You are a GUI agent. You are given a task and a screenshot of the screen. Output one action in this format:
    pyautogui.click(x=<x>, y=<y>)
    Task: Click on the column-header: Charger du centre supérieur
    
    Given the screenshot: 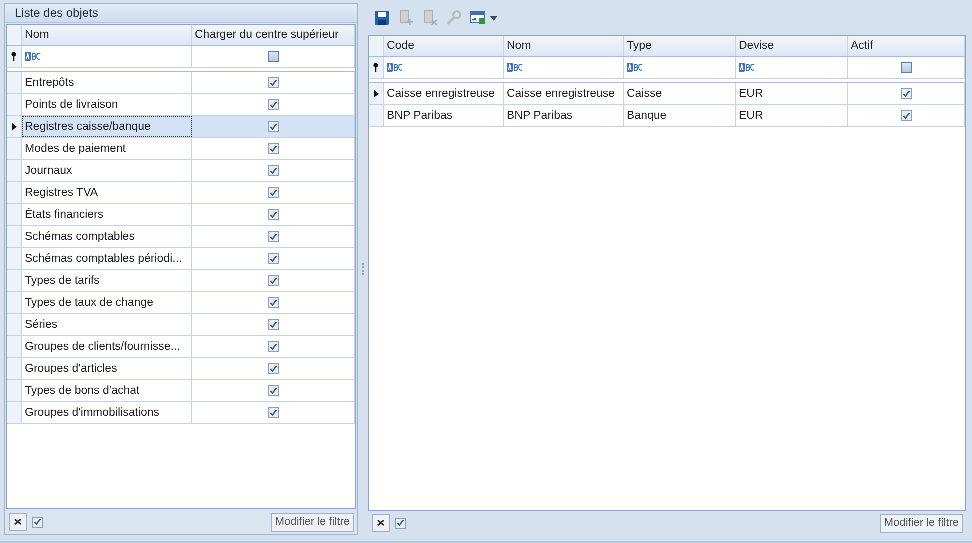 What is the action you would take?
    pyautogui.click(x=273, y=35)
    